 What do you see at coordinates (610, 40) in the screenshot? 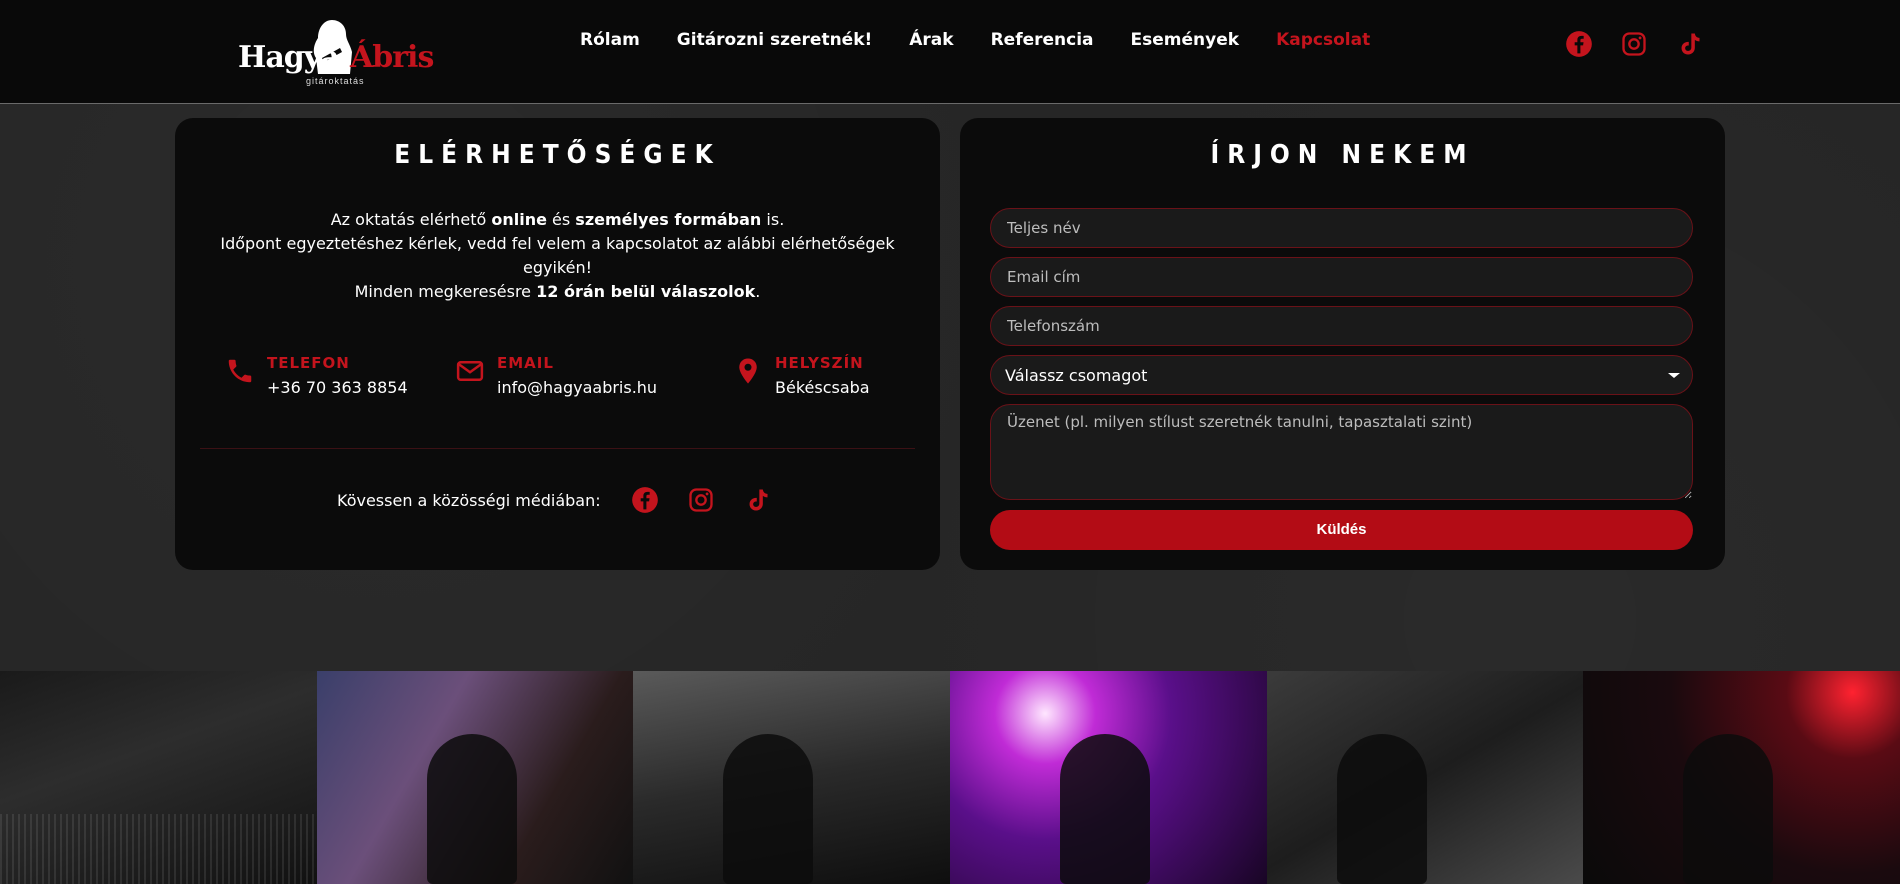
I see `nav-item-rolam: Rólam` at bounding box center [610, 40].